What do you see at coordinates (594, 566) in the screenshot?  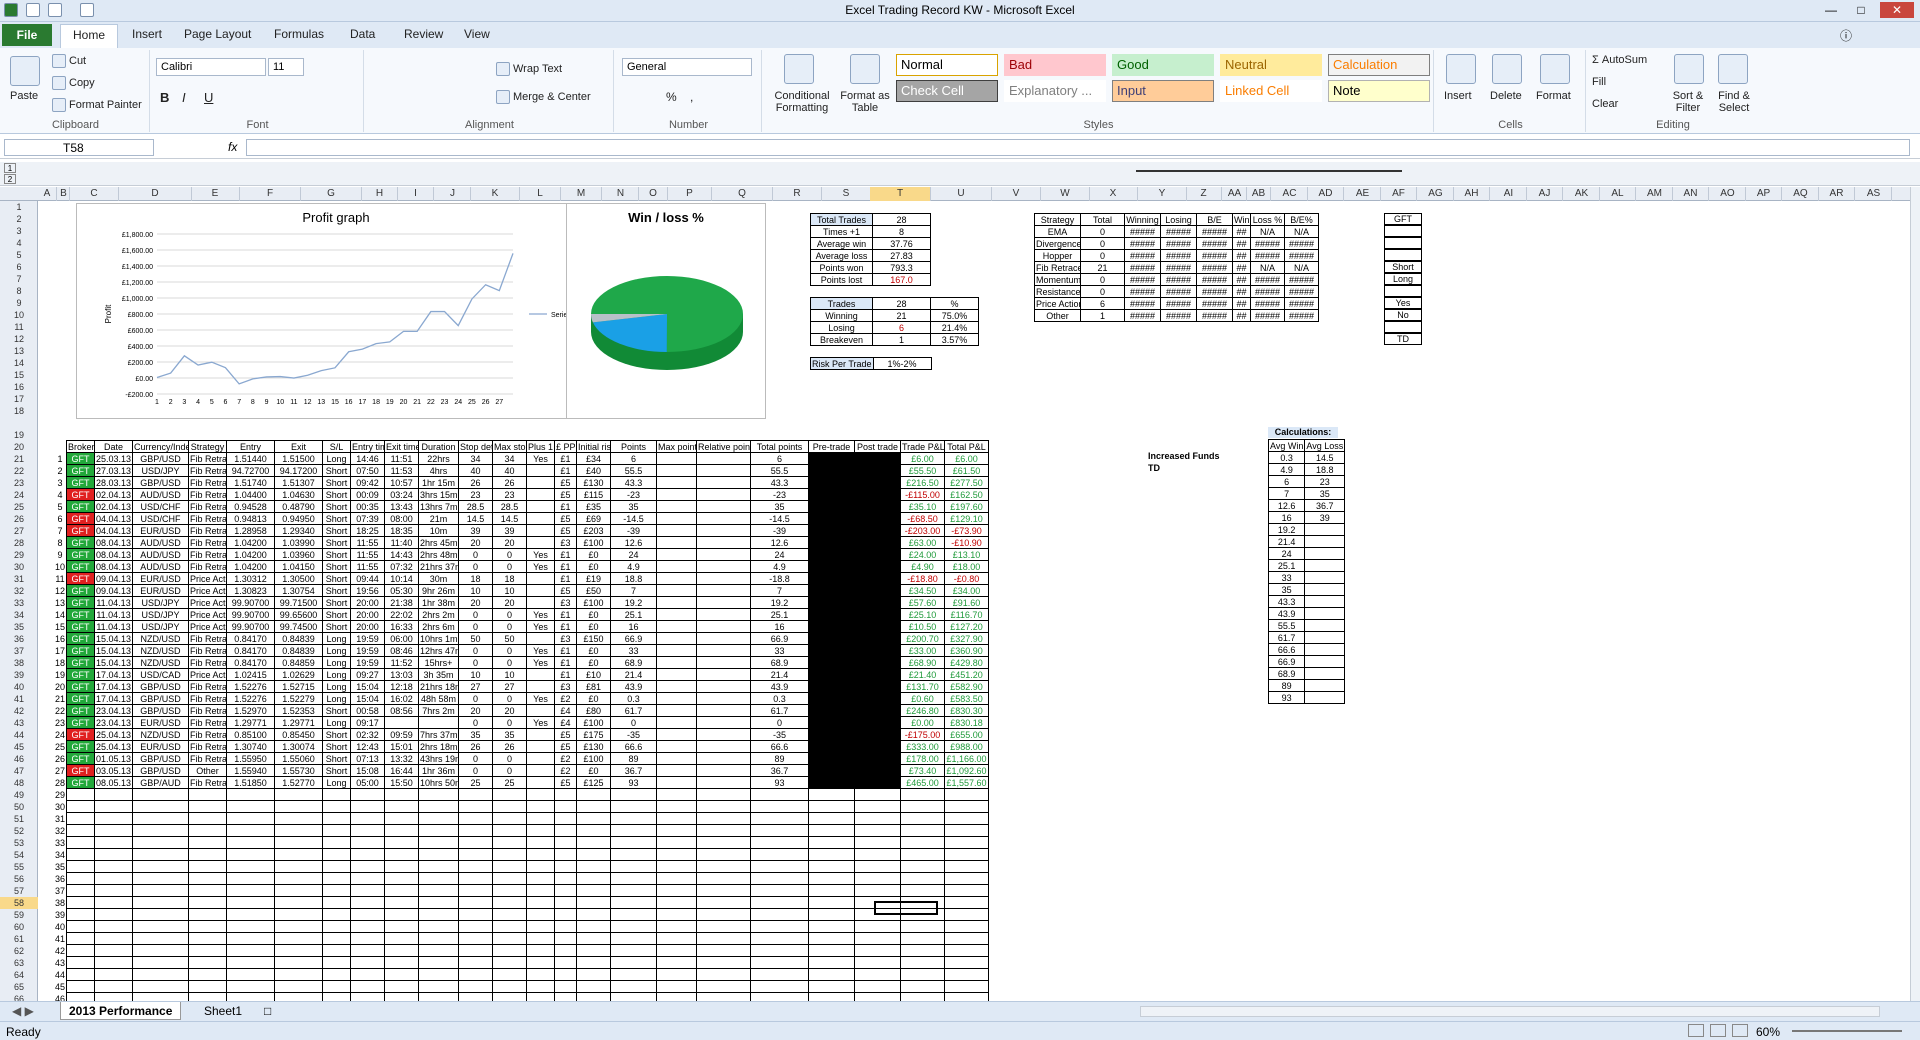 I see `trade-cell: £0` at bounding box center [594, 566].